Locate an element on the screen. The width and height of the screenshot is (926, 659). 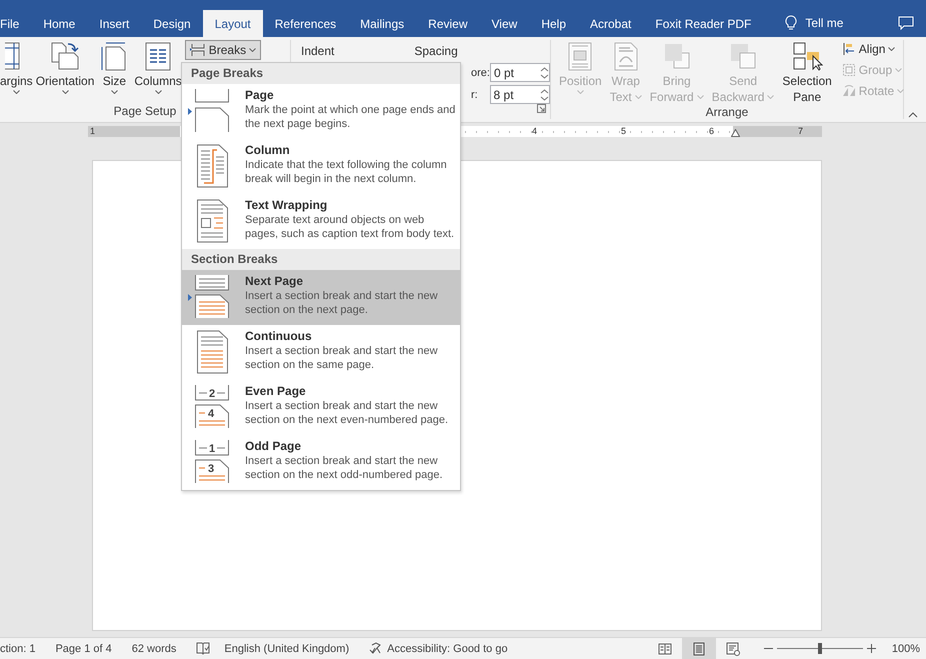
menu-item: 1 3 Odd Page Insert a section break and start the new section on the next odd-numbered page. is located at coordinates (321, 462).